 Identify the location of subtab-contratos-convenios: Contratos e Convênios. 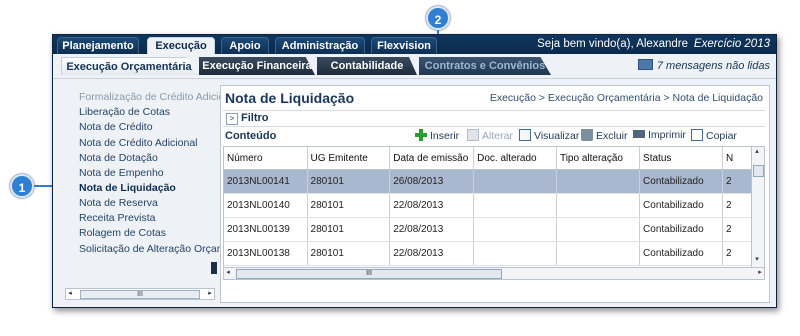
(485, 66).